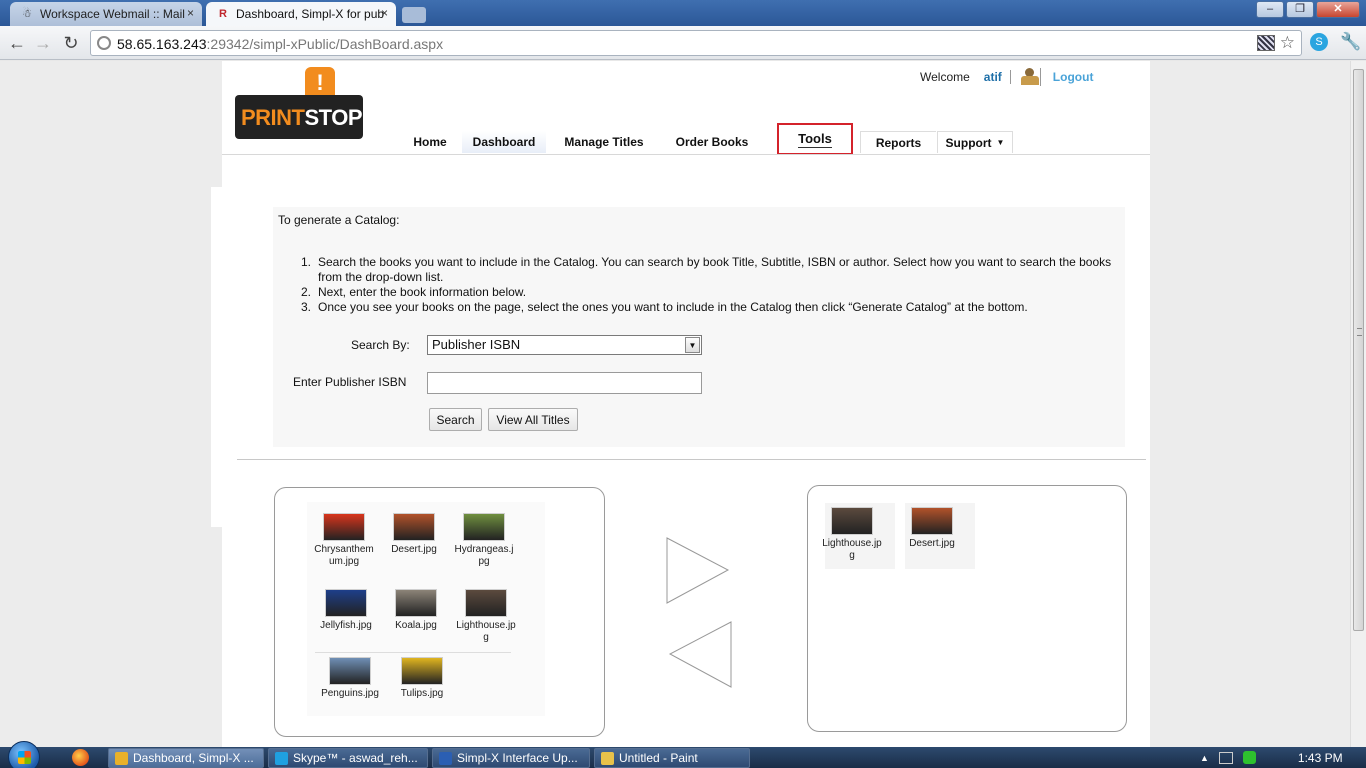 This screenshot has width=1366, height=768. Describe the element at coordinates (672, 758) in the screenshot. I see `taskbar-item-paint: Untitled - Paint` at that location.